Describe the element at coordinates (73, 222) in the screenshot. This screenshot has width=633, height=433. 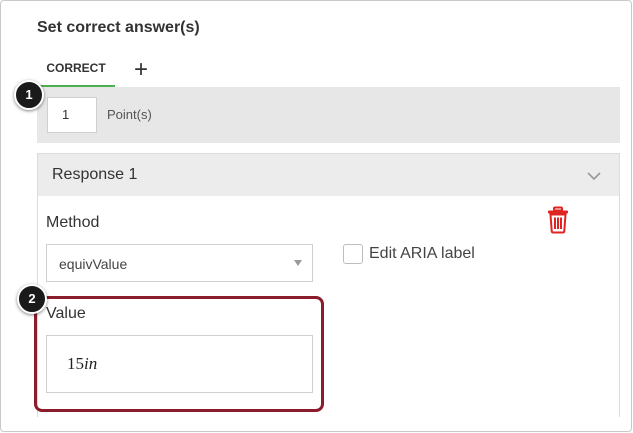
I see `method-label: Method` at that location.